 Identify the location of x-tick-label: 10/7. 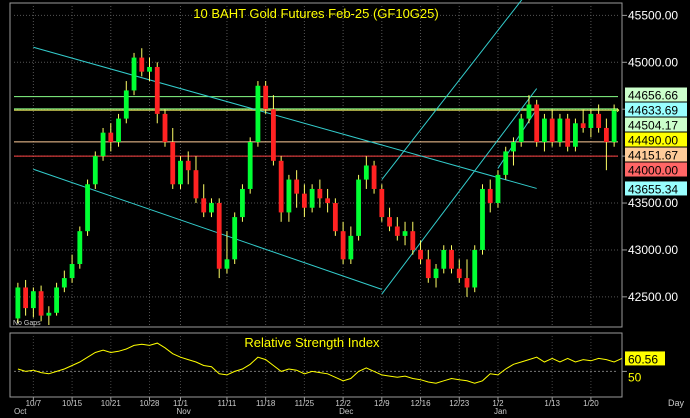
(34, 403).